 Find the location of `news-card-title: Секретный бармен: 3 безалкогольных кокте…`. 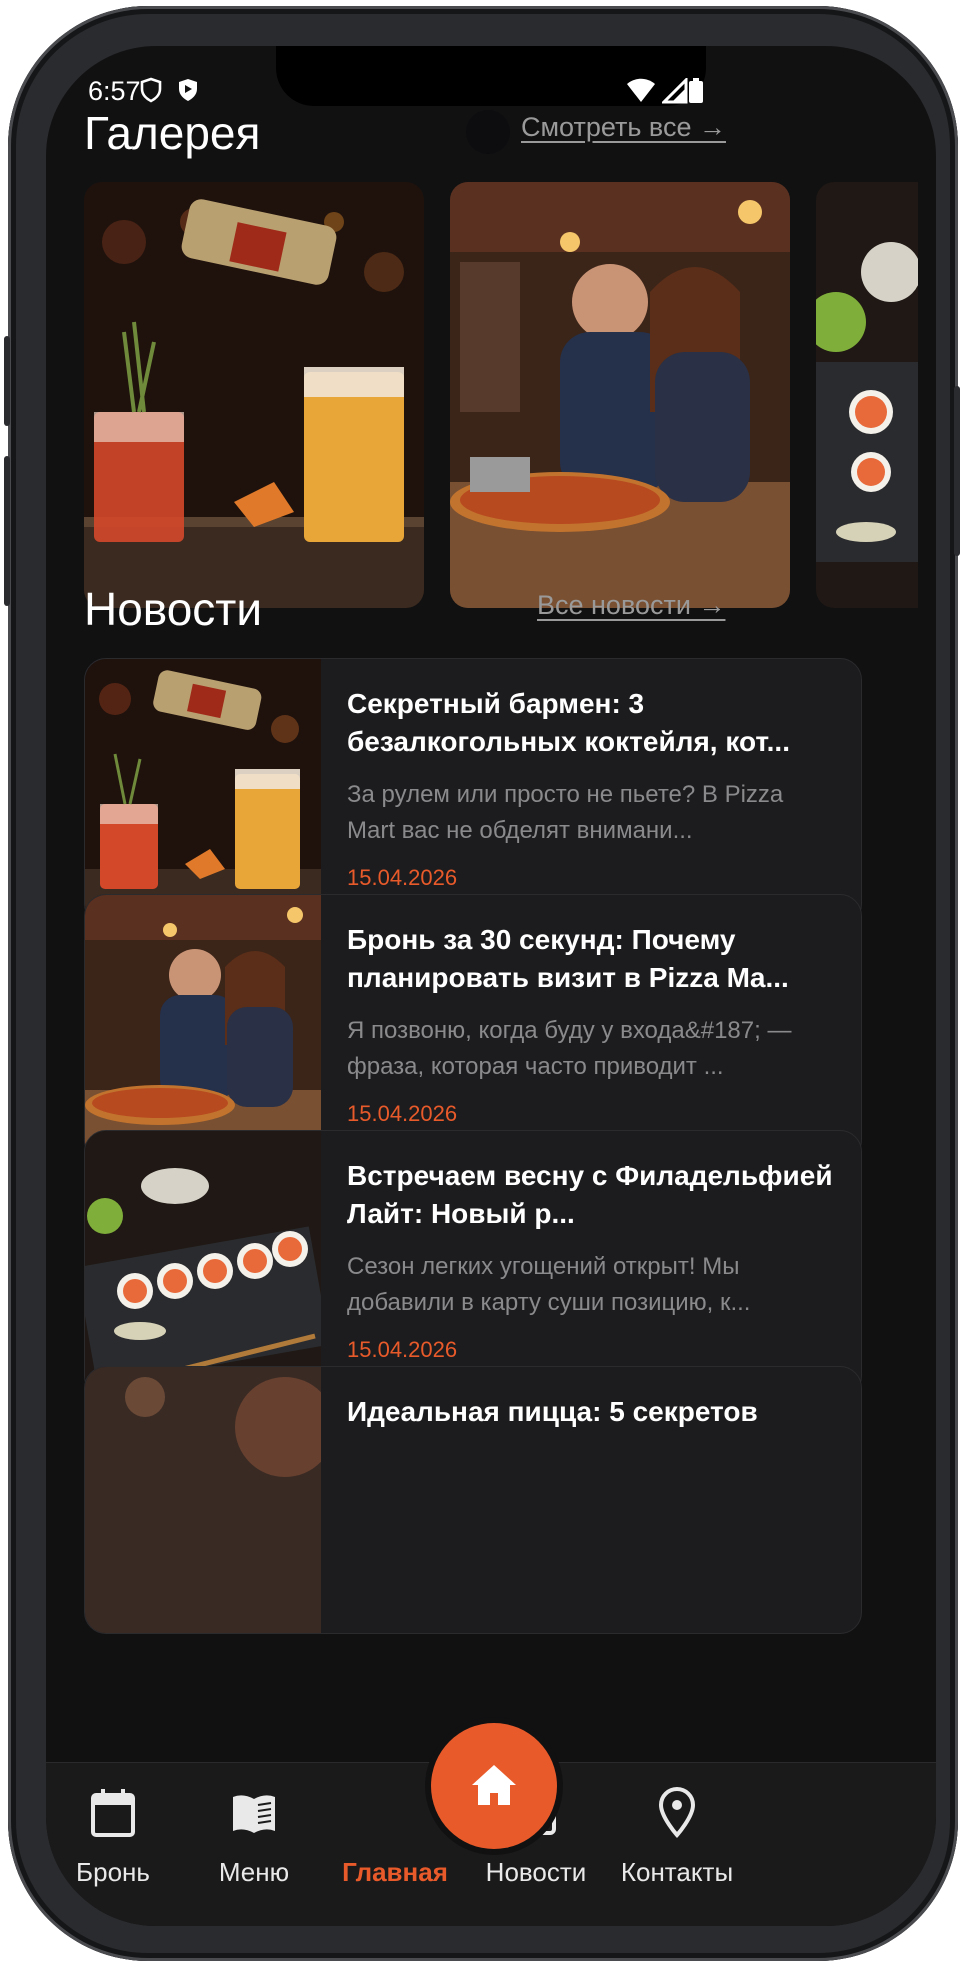

news-card-title: Секретный бармен: 3 безалкогольных кокте… is located at coordinates (568, 722).